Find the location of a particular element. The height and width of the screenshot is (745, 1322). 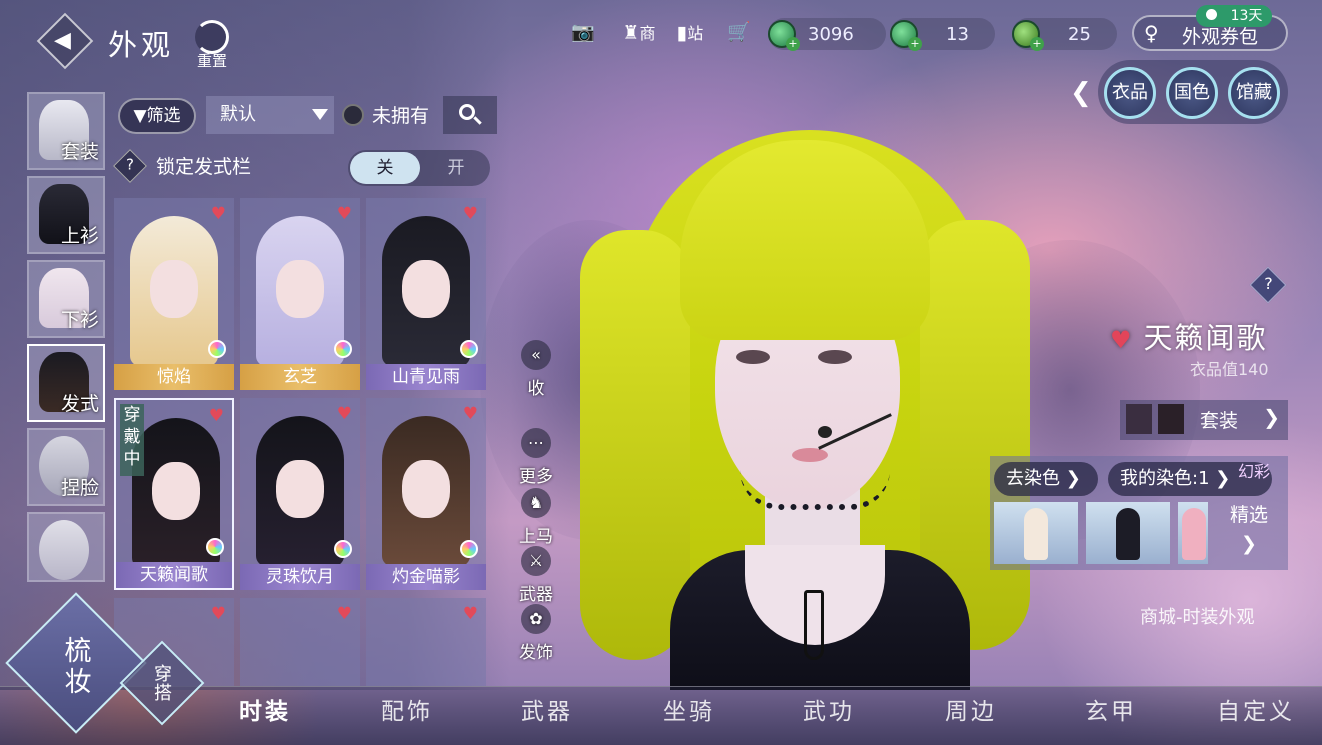

hair-accessory-button: ✿ 发饰 is located at coordinates (536, 633).